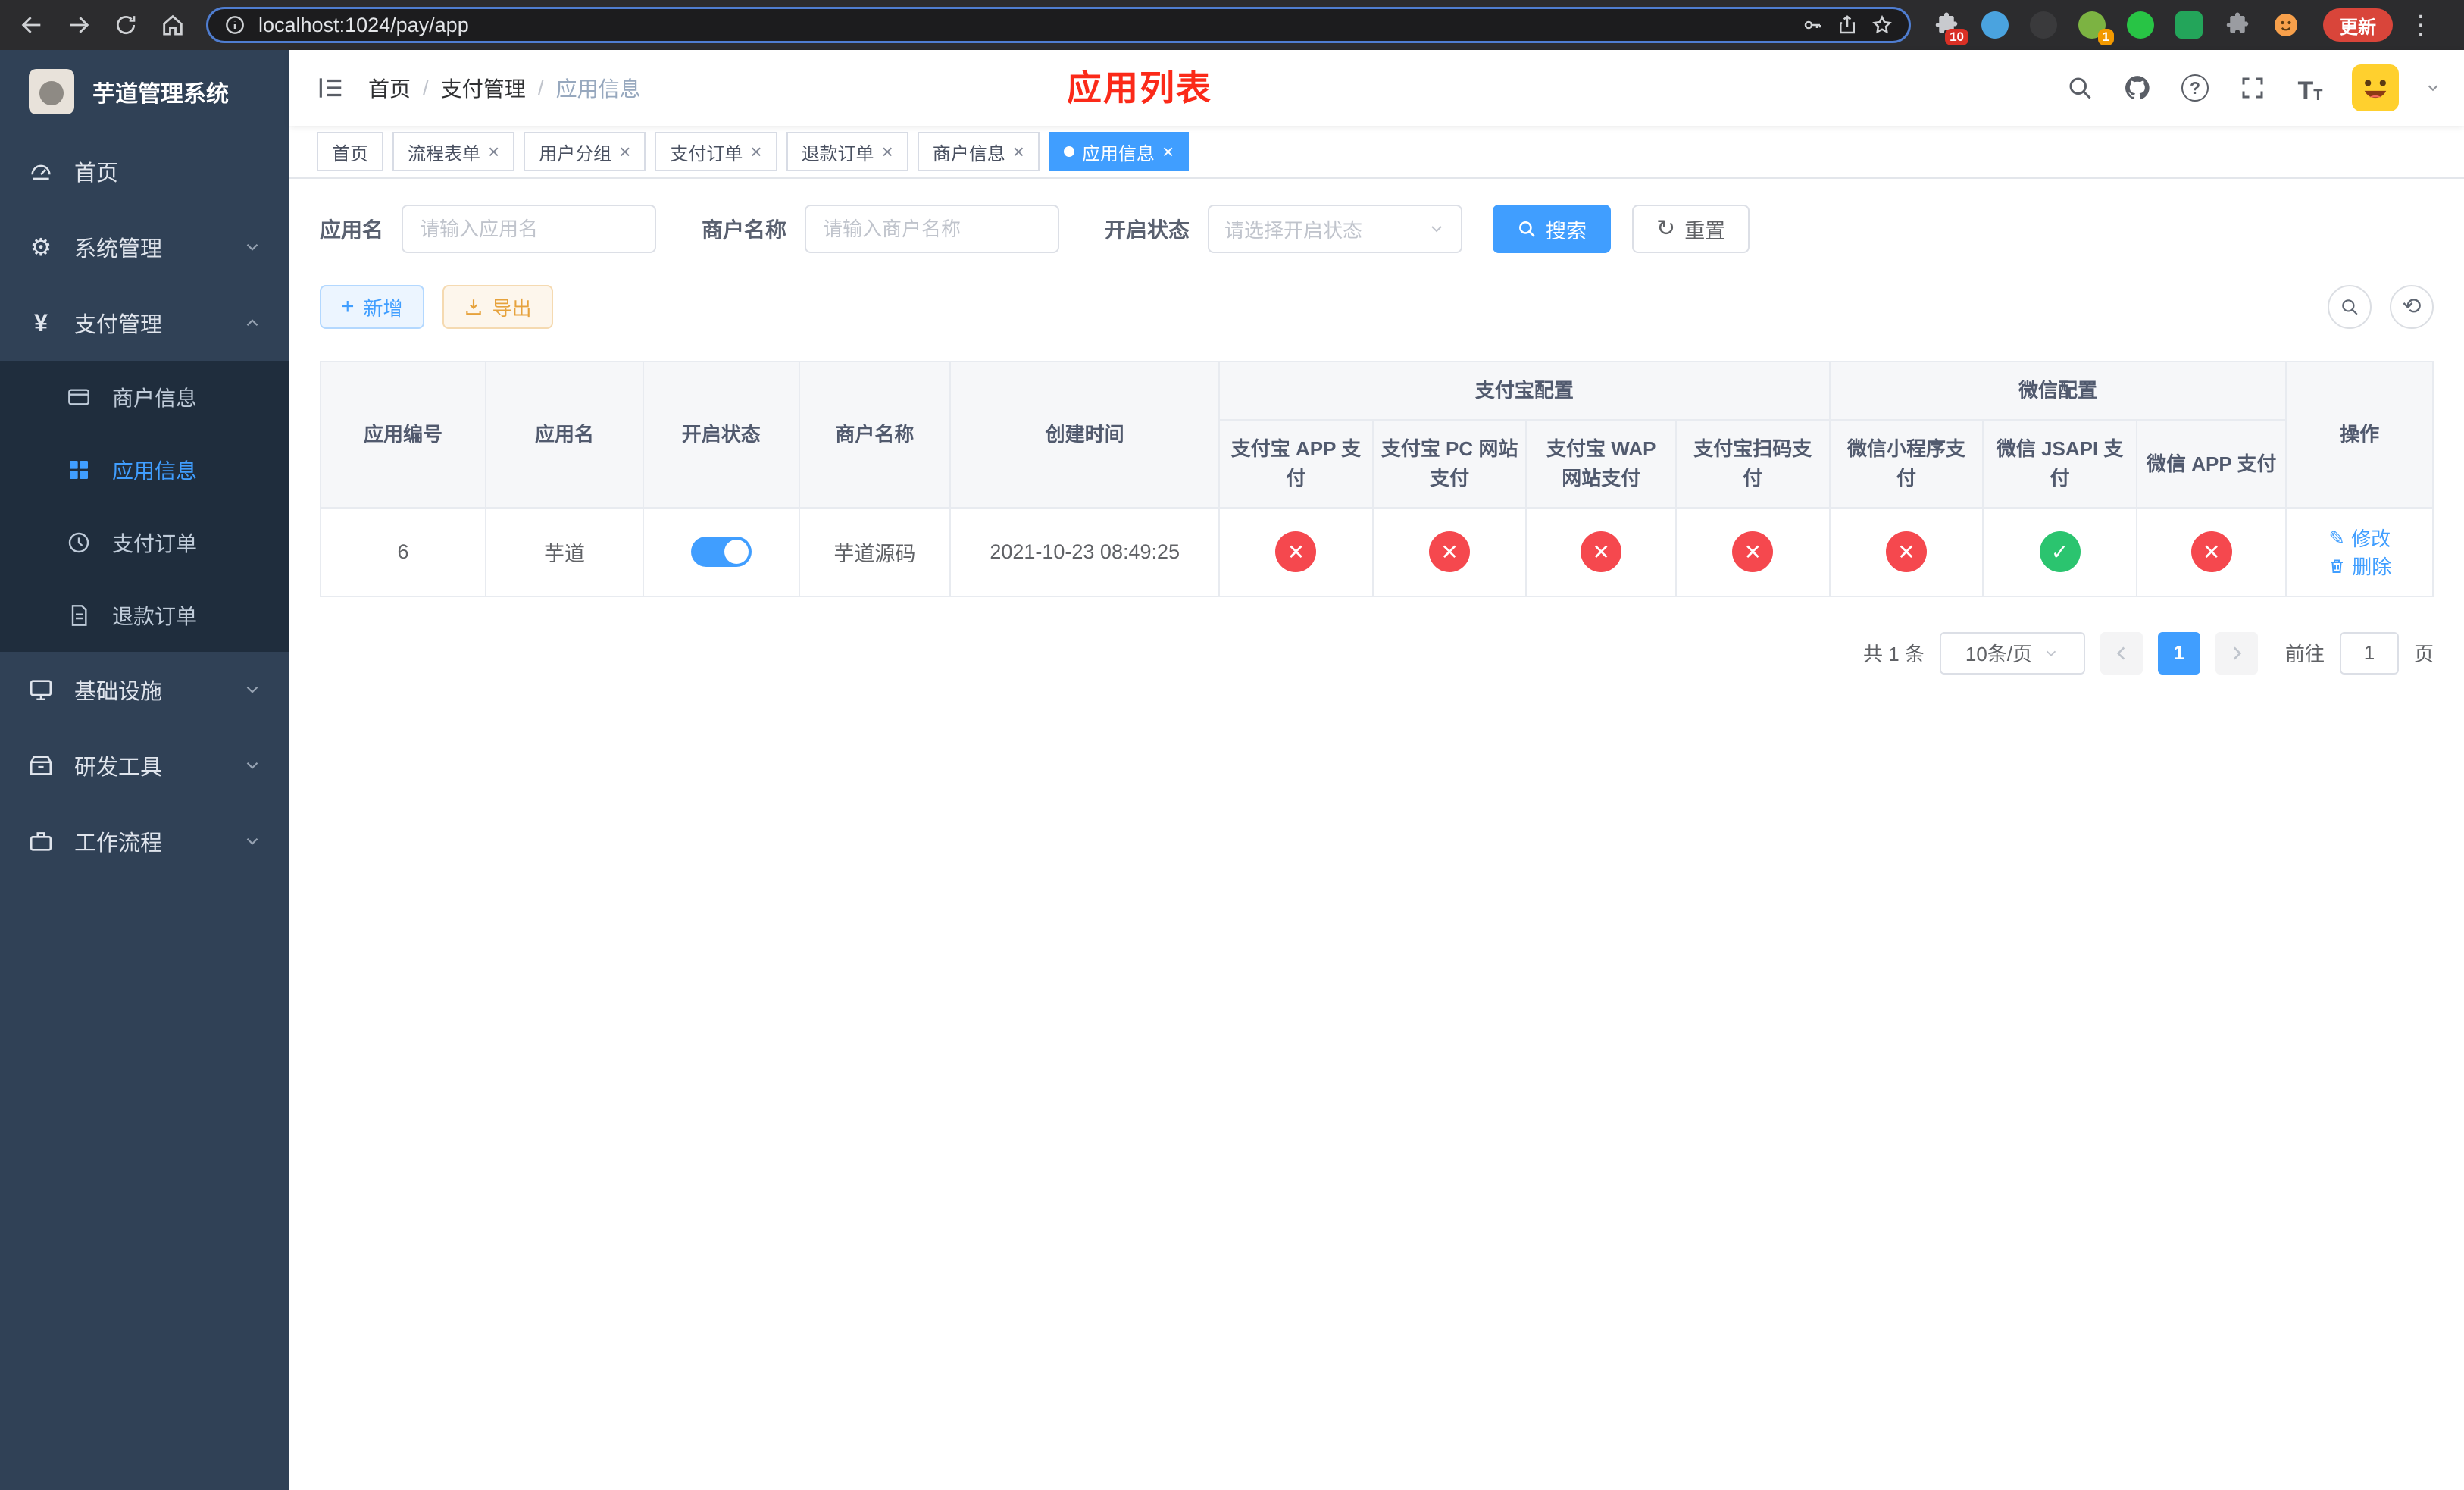  I want to click on forward-icon, so click(78, 25).